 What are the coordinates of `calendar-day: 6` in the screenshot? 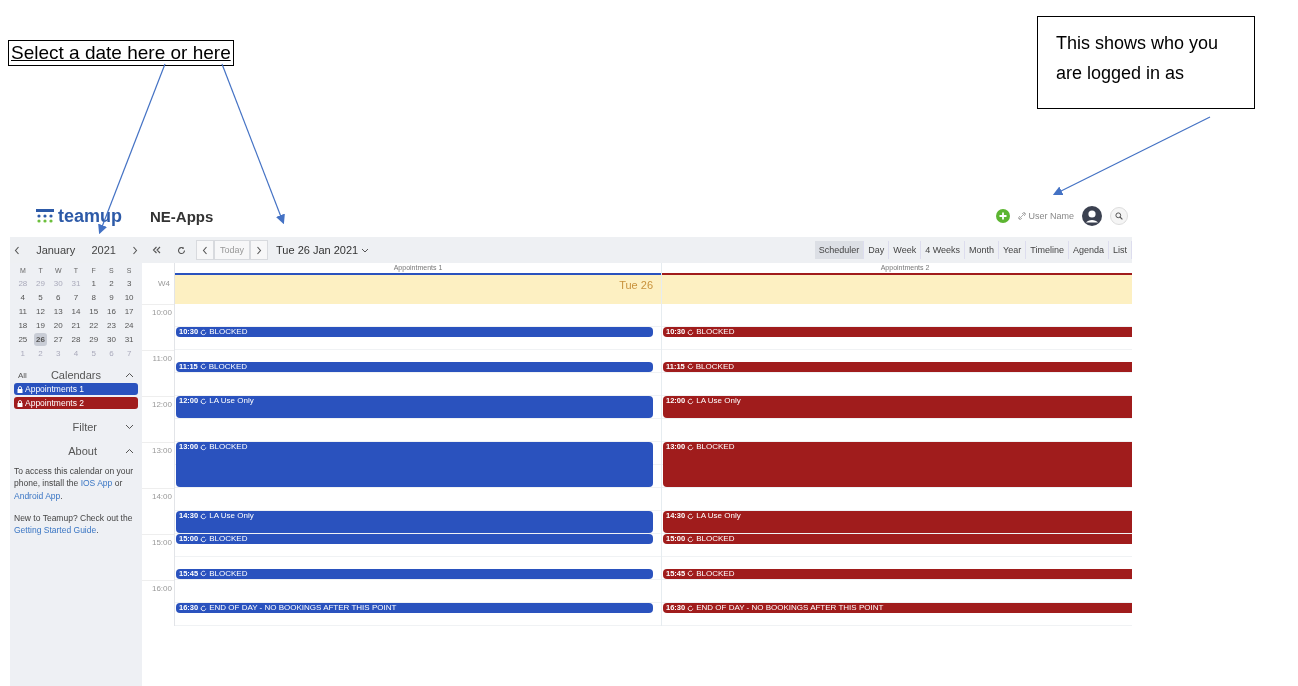 It's located at (58, 297).